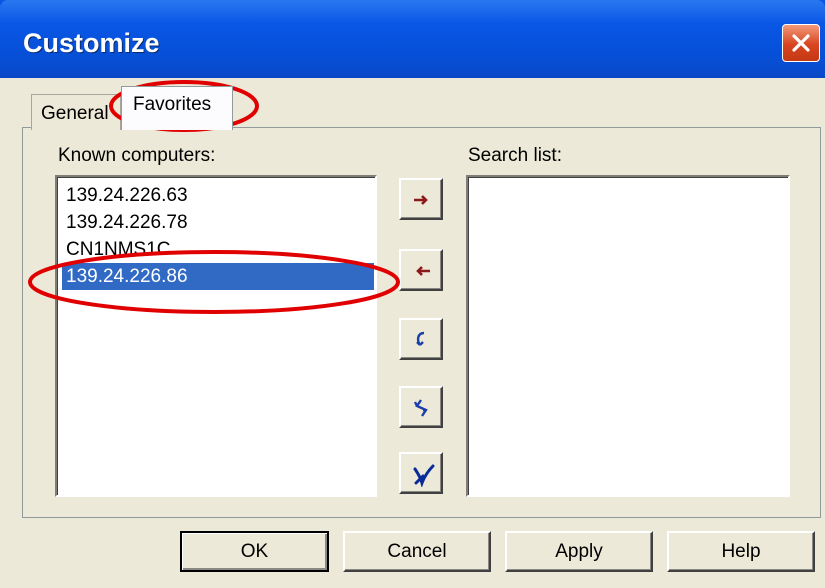  What do you see at coordinates (254, 551) in the screenshot?
I see `ok-button: OK` at bounding box center [254, 551].